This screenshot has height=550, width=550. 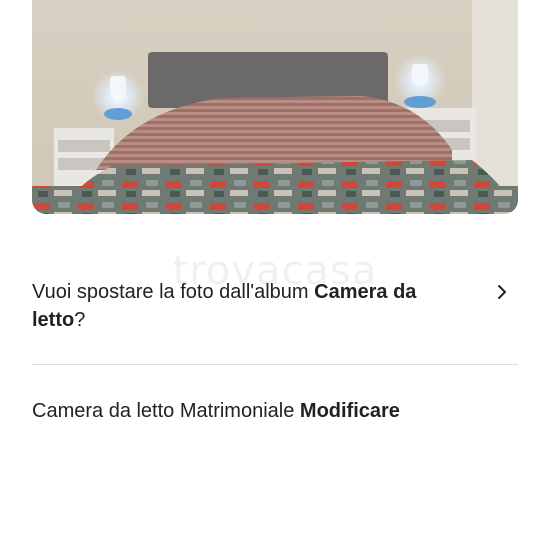 What do you see at coordinates (502, 292) in the screenshot?
I see `chevron-right-icon` at bounding box center [502, 292].